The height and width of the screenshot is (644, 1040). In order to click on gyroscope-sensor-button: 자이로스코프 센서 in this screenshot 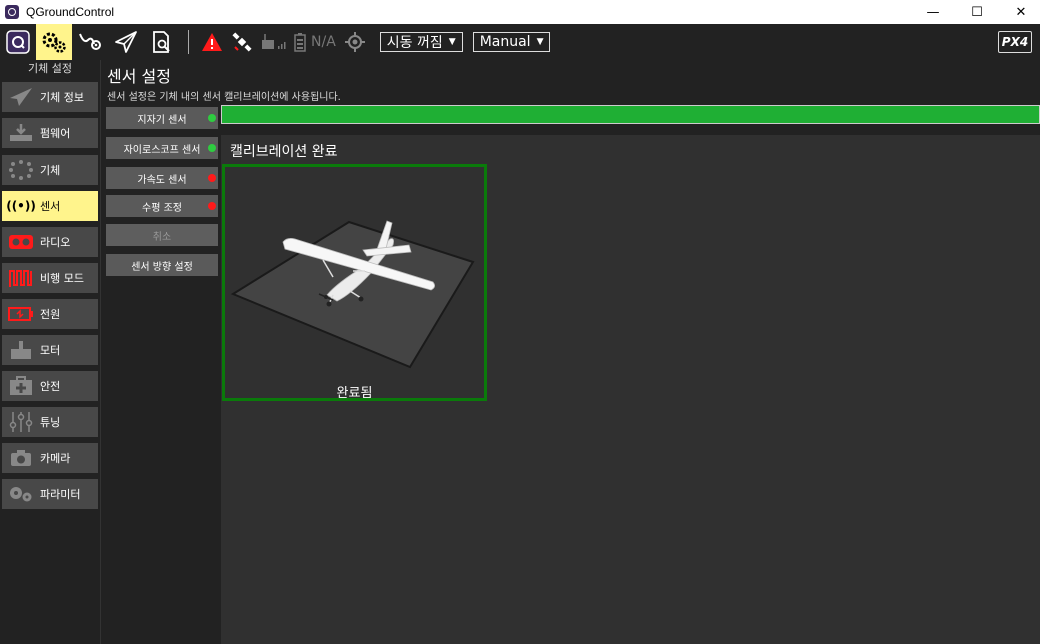, I will do `click(162, 148)`.